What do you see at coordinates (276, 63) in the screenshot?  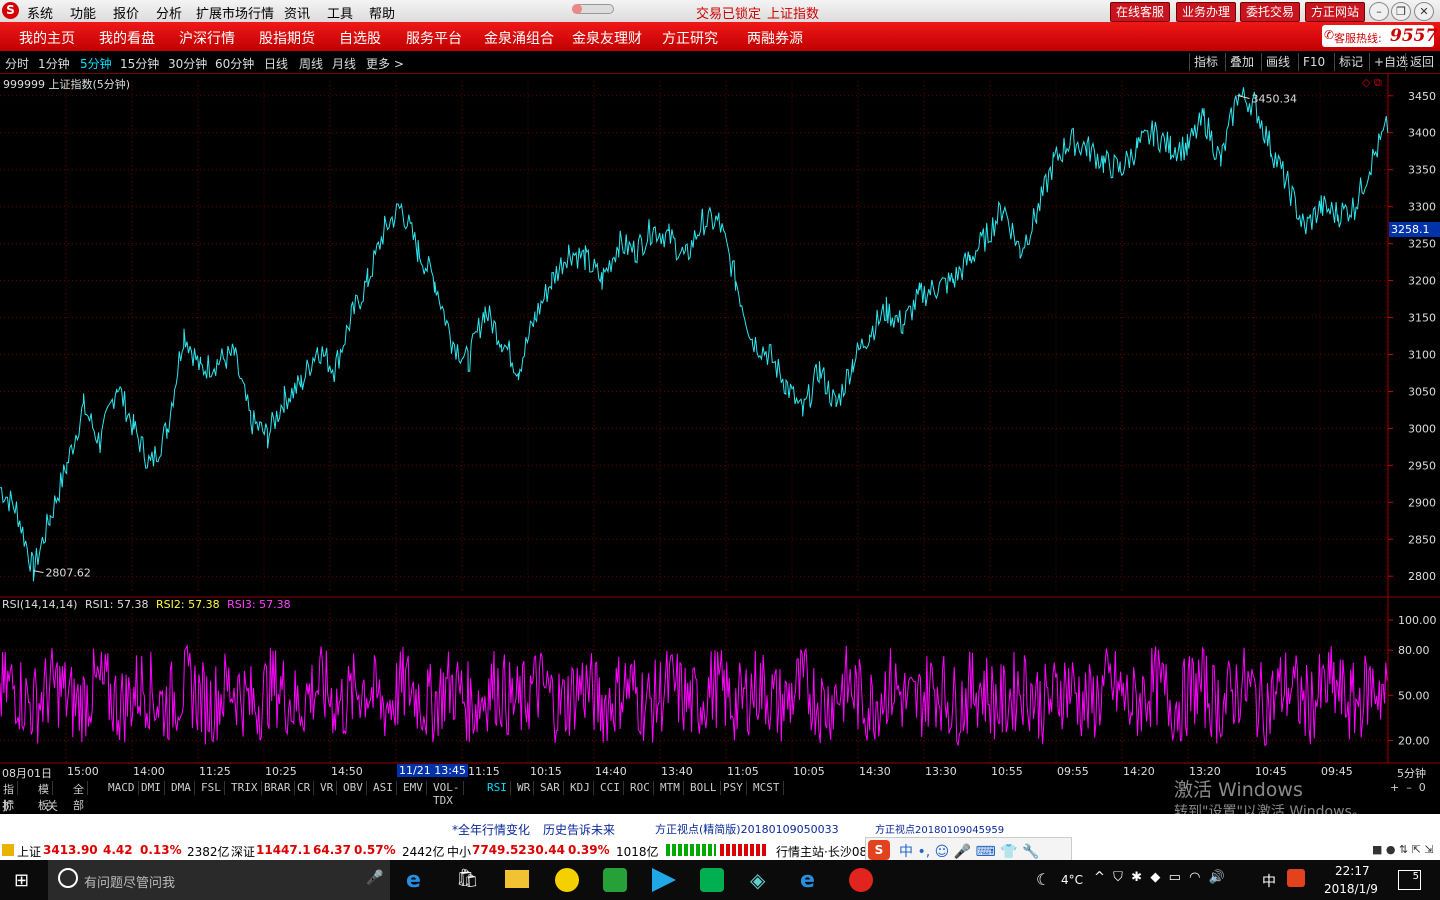 I see `period-tab: 日线` at bounding box center [276, 63].